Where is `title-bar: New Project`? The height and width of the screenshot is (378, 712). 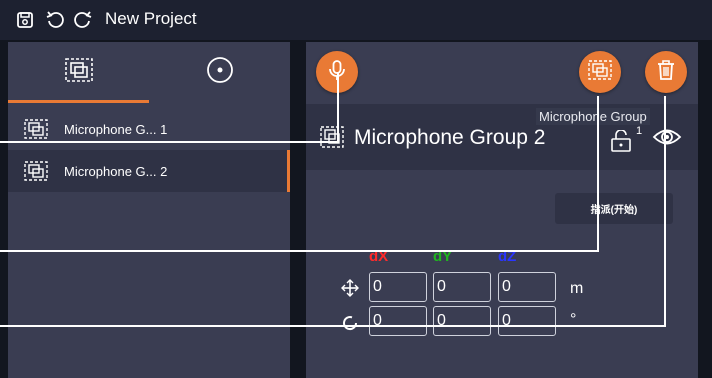 title-bar: New Project is located at coordinates (356, 20).